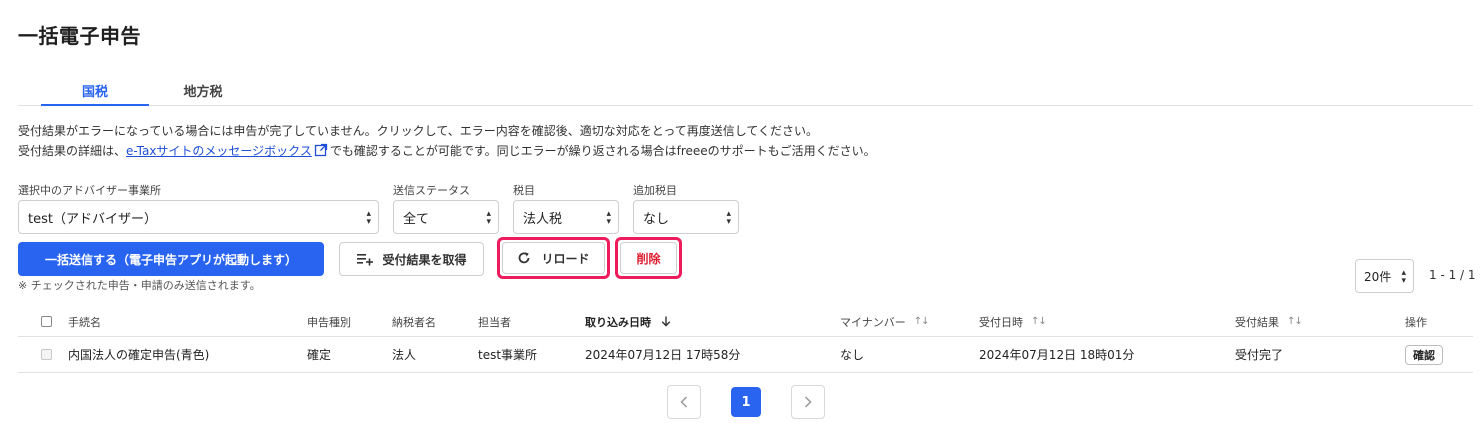  I want to click on status-select-value: 全て, so click(416, 219).